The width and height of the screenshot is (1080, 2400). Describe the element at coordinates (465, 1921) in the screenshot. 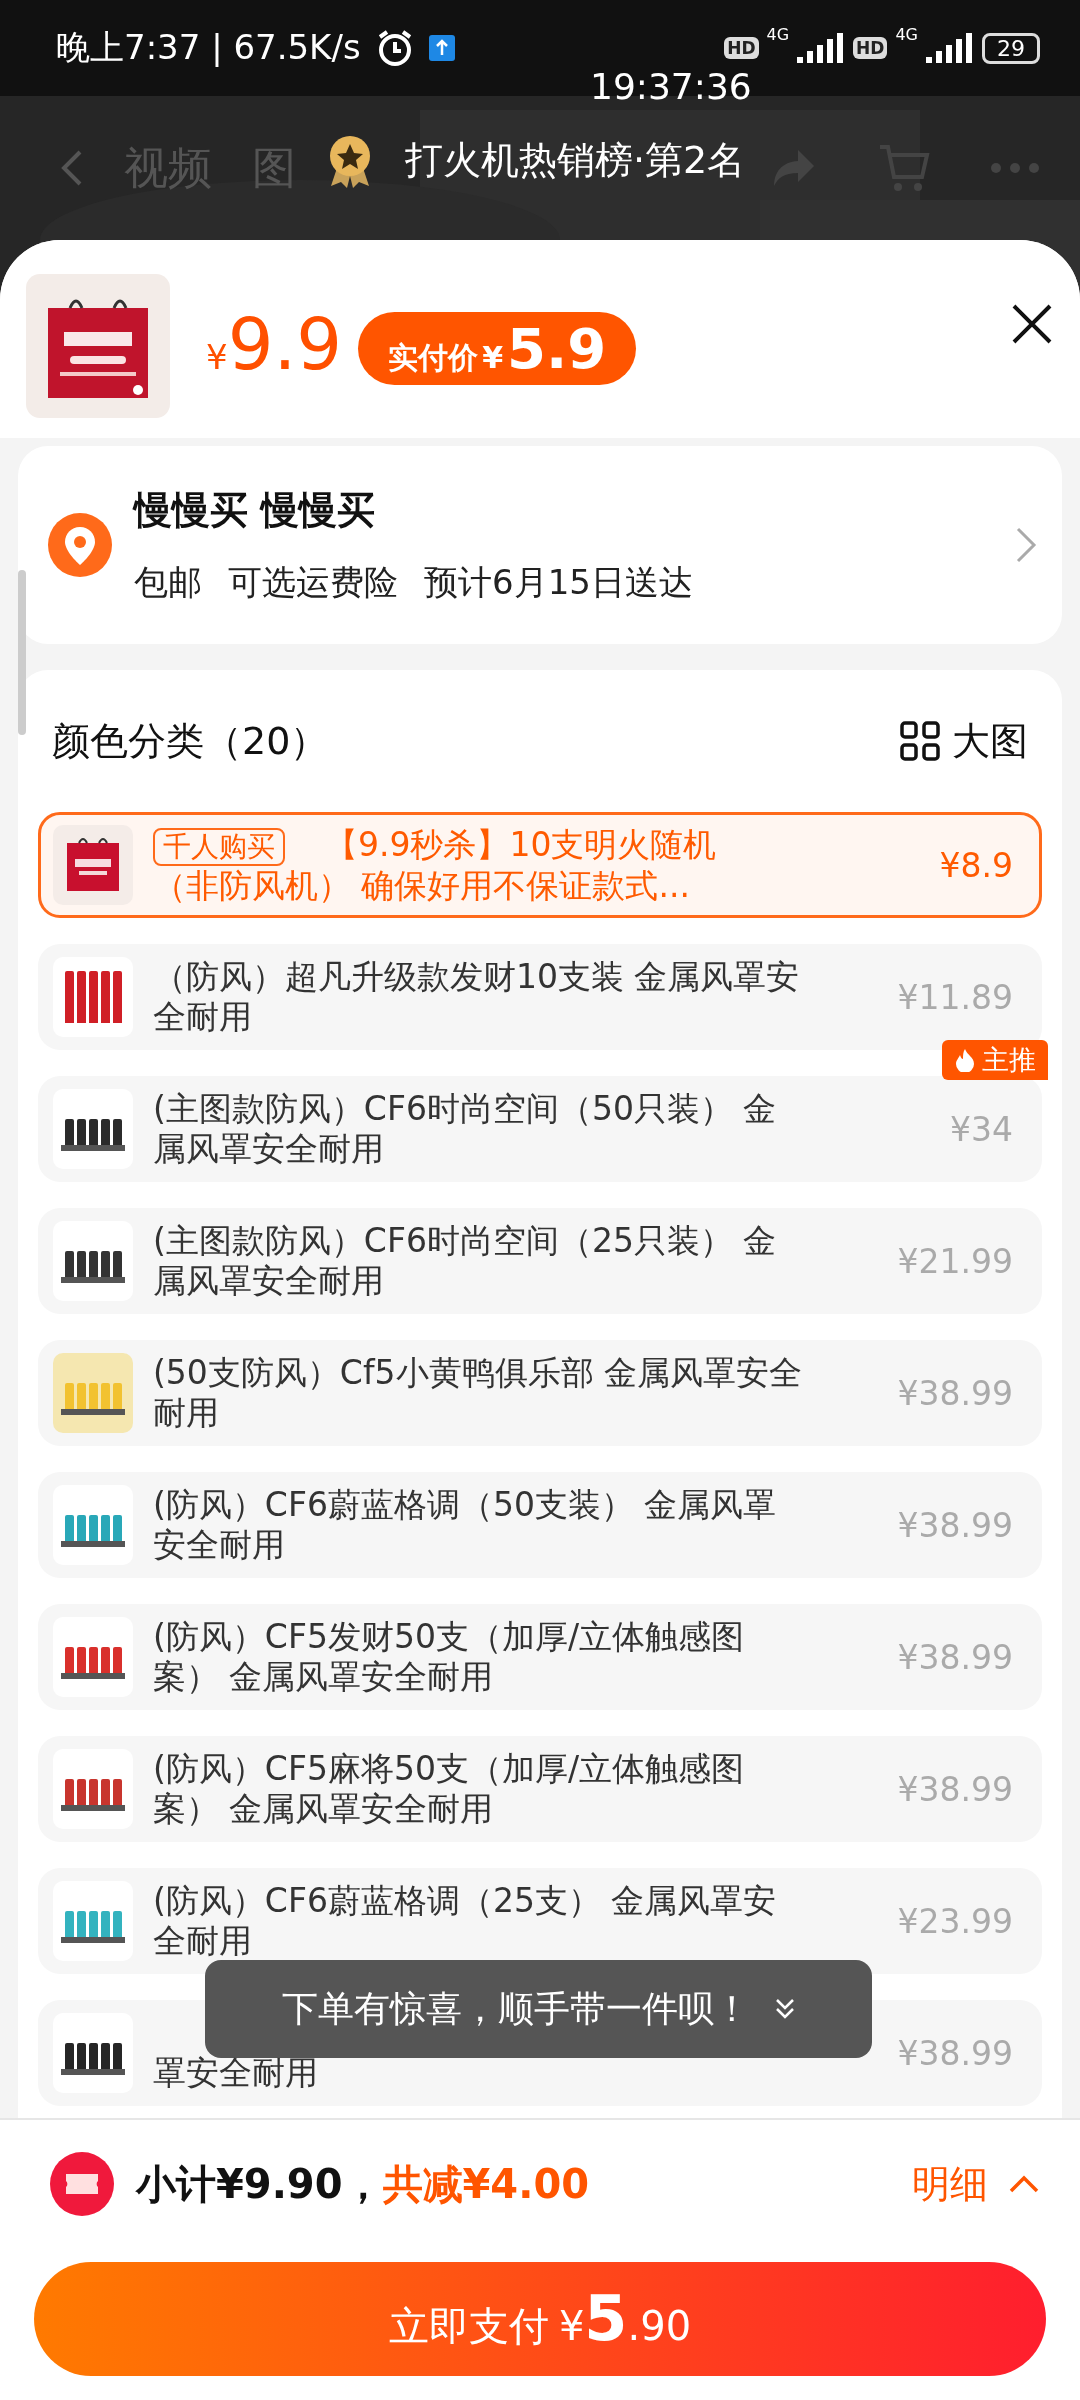

I see `option-name: (防风）CF6蔚蓝格调（25支） 金属风罩安全耐用` at that location.